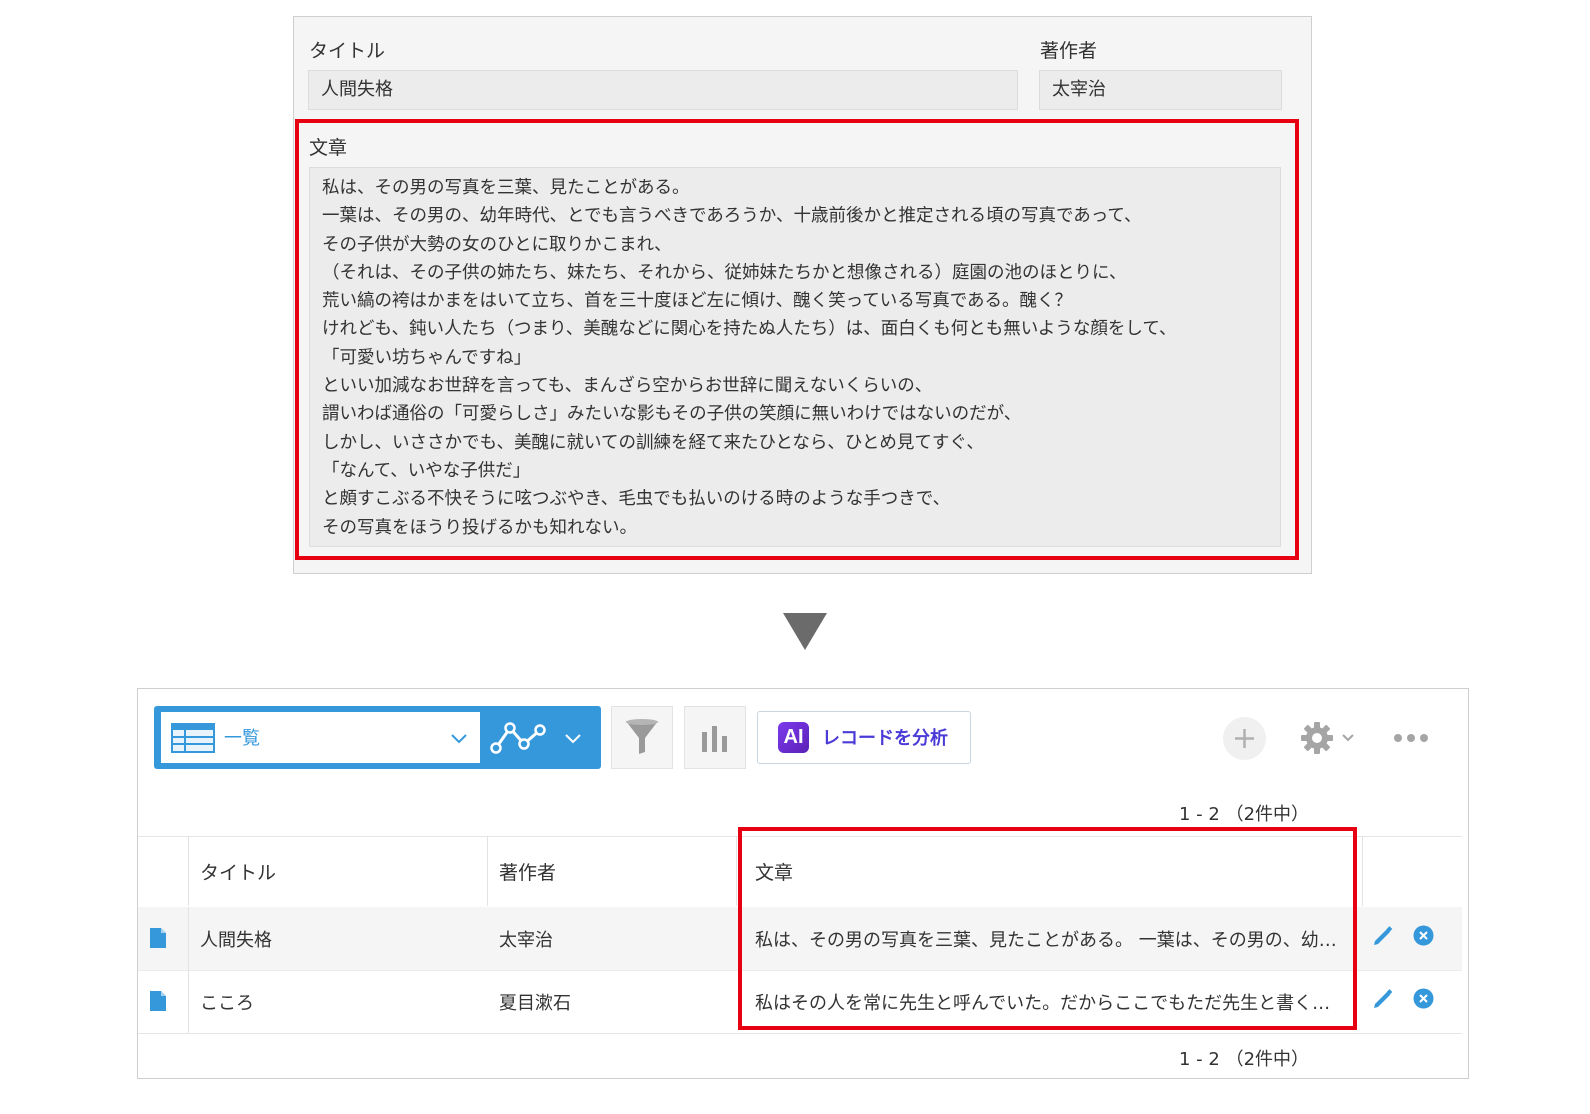 The height and width of the screenshot is (1114, 1590). What do you see at coordinates (427, 357) in the screenshot?
I see `body-text-line: 「可愛い坊ちゃんですね」` at bounding box center [427, 357].